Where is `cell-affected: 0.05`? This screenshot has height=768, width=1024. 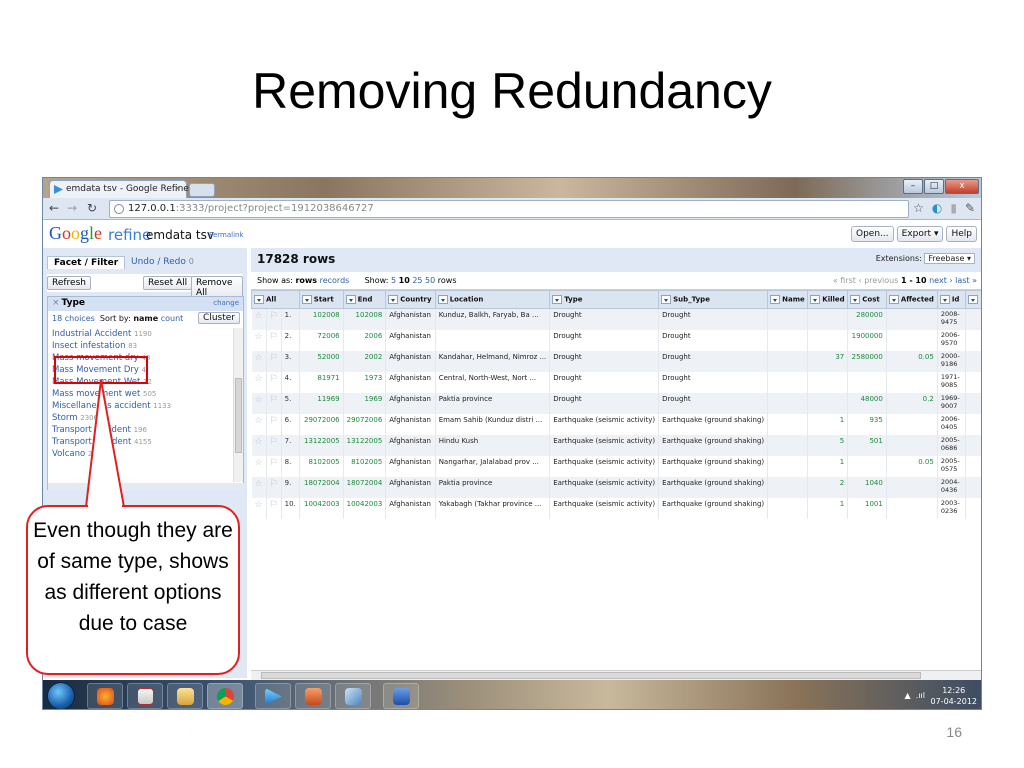
cell-affected: 0.05 is located at coordinates (912, 361).